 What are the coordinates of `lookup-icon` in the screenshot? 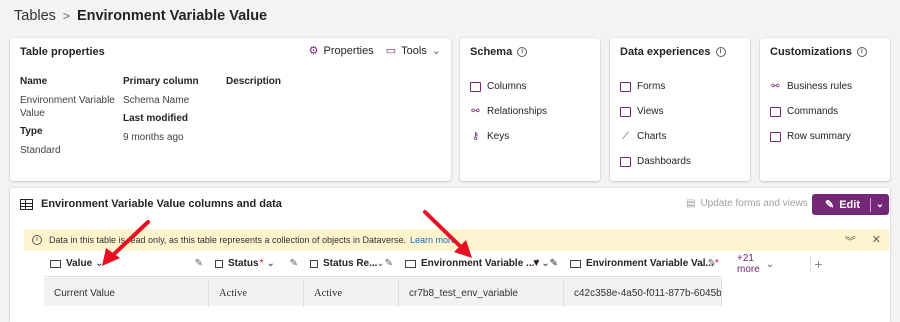 It's located at (410, 263).